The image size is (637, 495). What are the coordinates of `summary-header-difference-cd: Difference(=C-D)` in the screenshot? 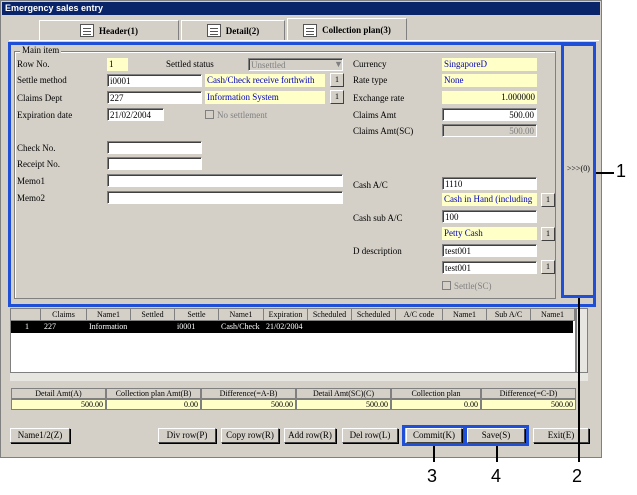 It's located at (528, 393).